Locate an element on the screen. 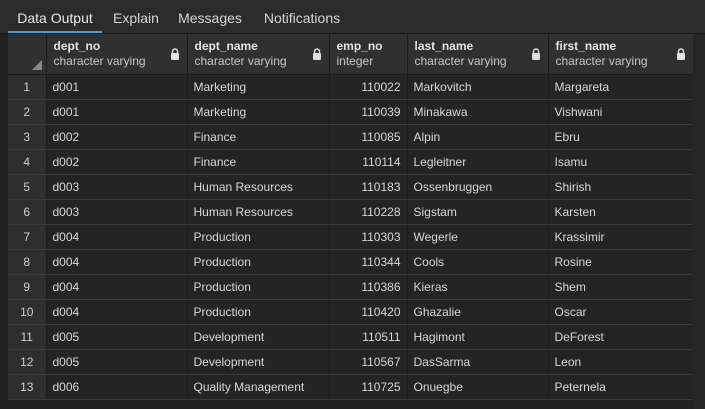  cell-emp-no: 110085 is located at coordinates (368, 137).